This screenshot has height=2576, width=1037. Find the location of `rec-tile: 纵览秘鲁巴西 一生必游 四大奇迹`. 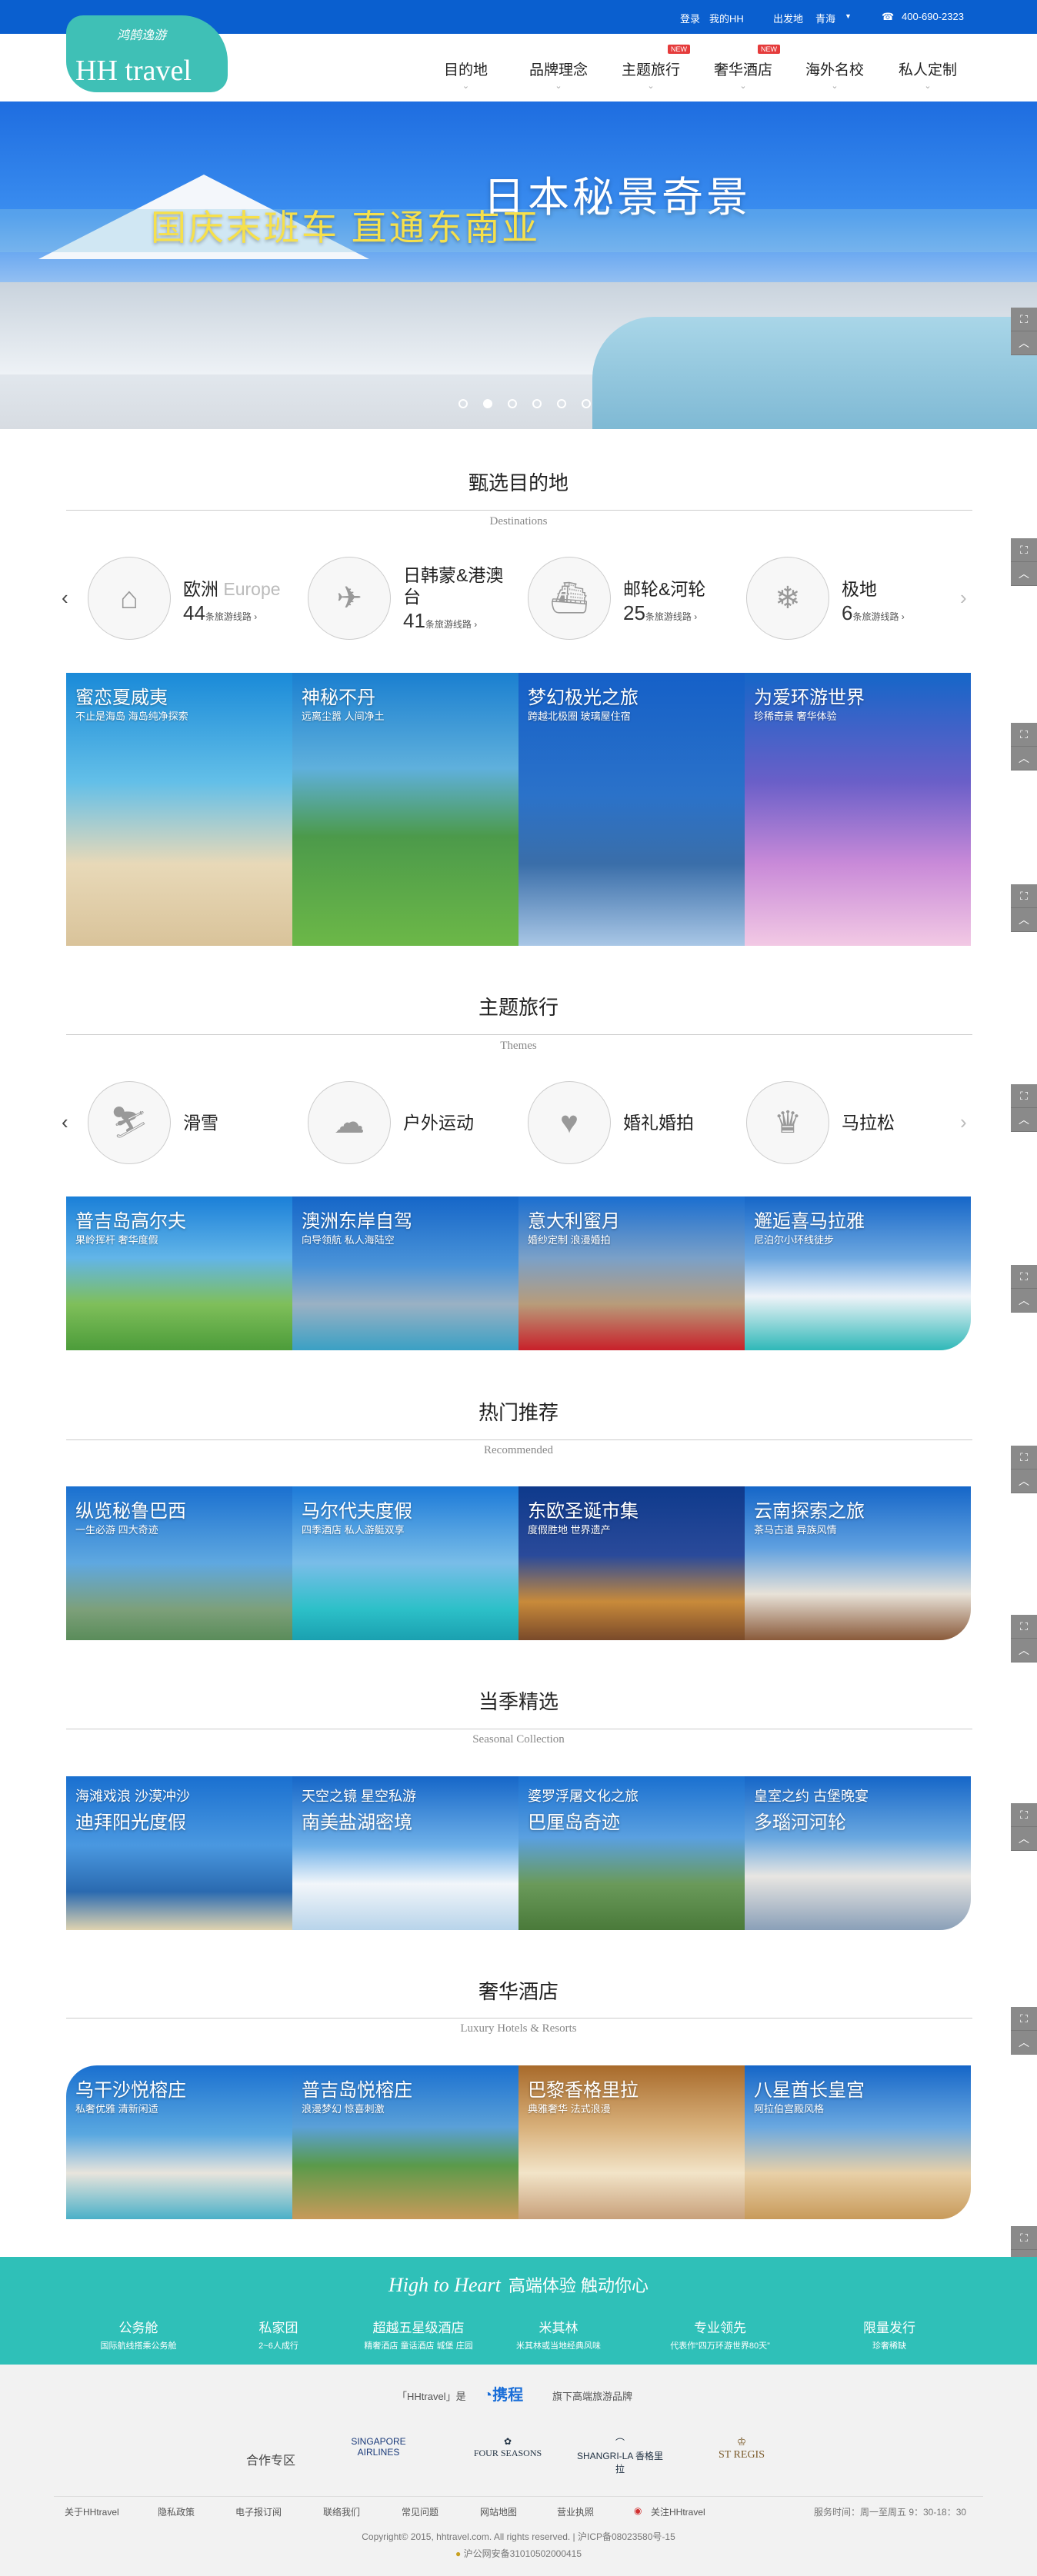

rec-tile: 纵览秘鲁巴西 一生必游 四大奇迹 is located at coordinates (179, 1563).